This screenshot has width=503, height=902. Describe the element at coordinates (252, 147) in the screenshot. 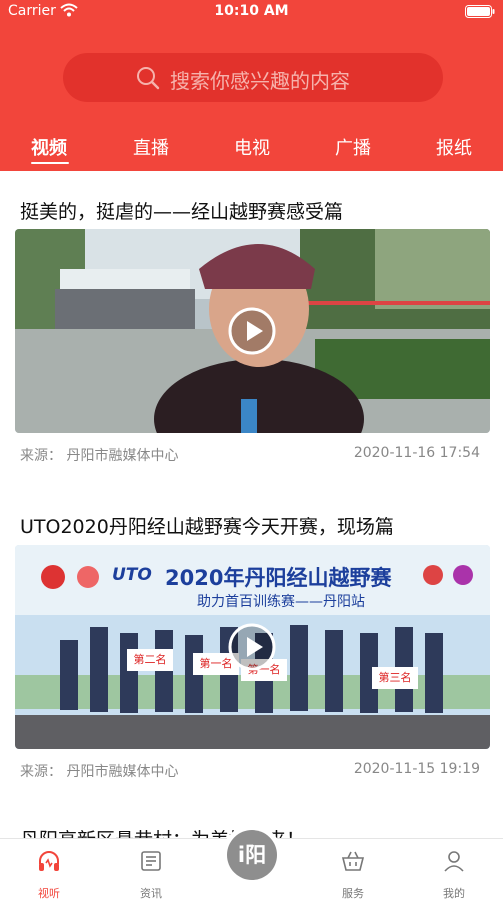

I see `tab-tv: 电视` at that location.